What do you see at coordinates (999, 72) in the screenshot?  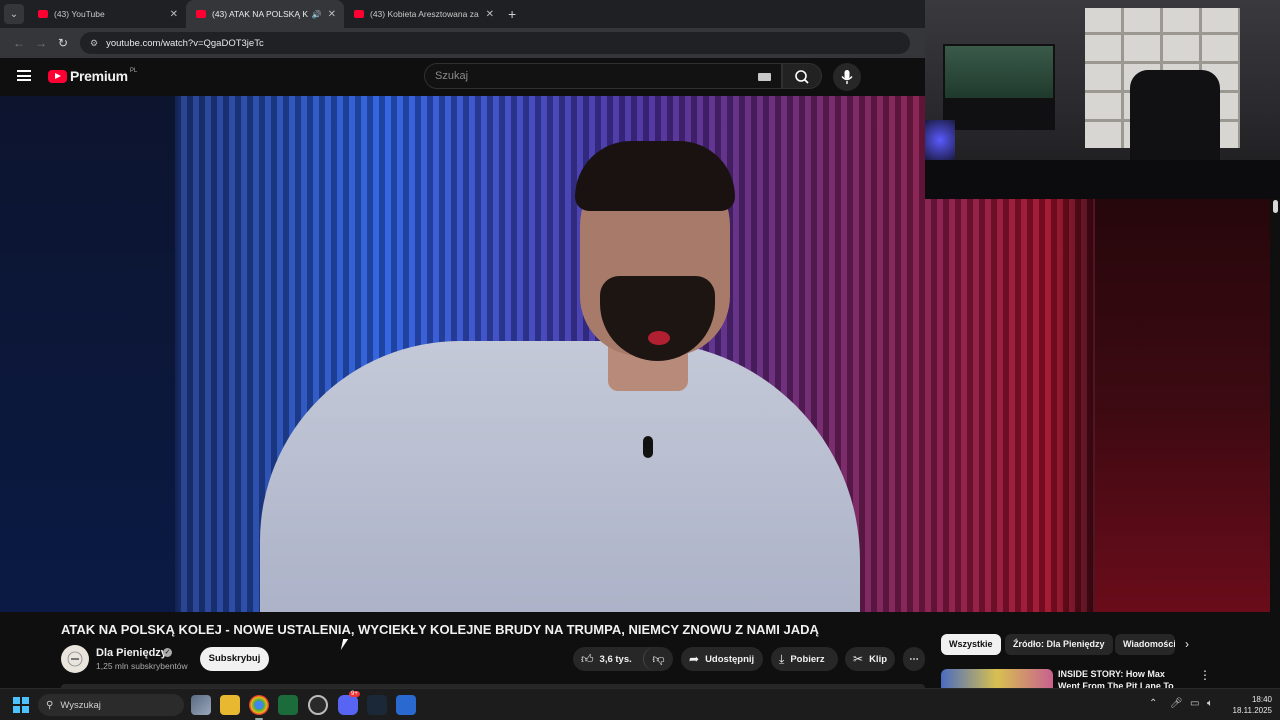 I see `webcam-aquarium` at bounding box center [999, 72].